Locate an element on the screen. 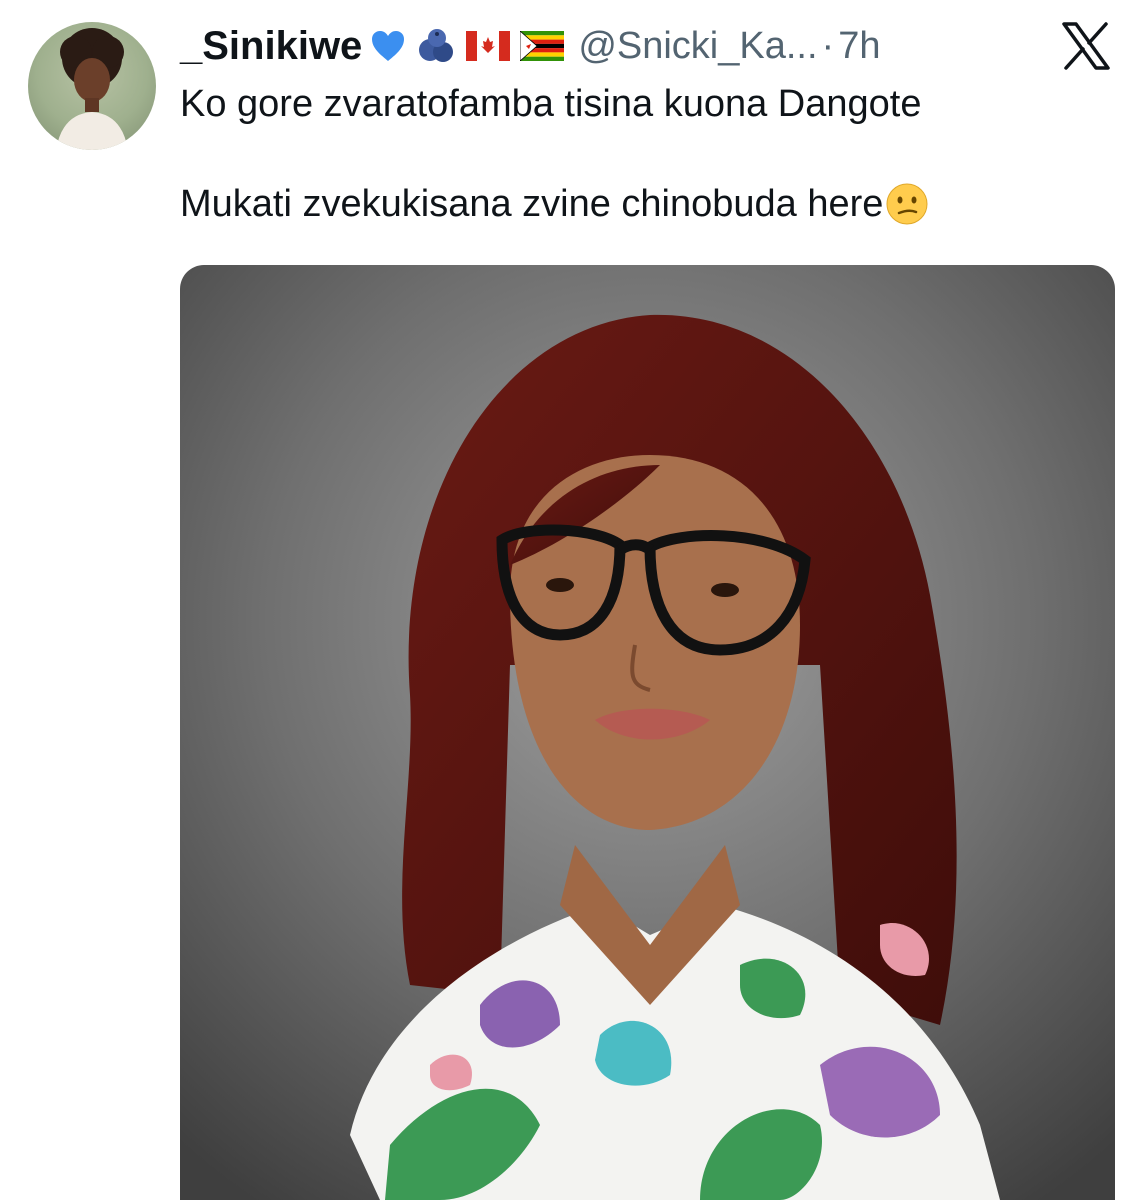 The image size is (1142, 1200). name-badges is located at coordinates (472, 46).